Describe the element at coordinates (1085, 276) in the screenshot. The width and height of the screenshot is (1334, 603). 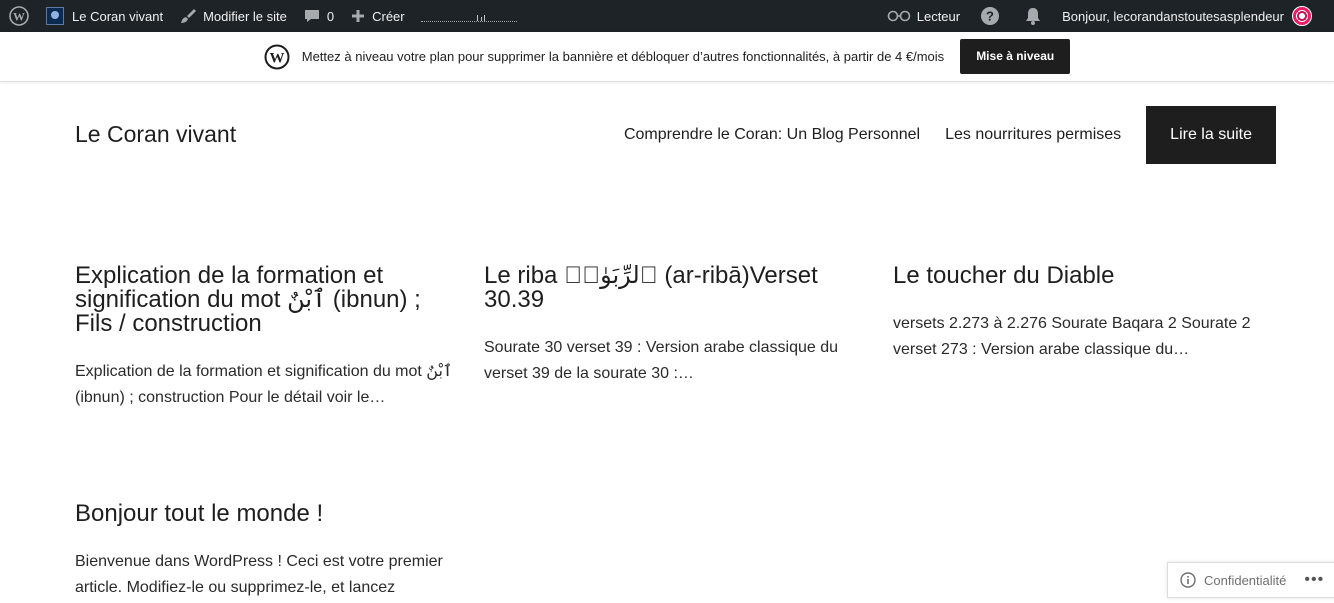
I see `post-title: Le toucher du Diable` at that location.